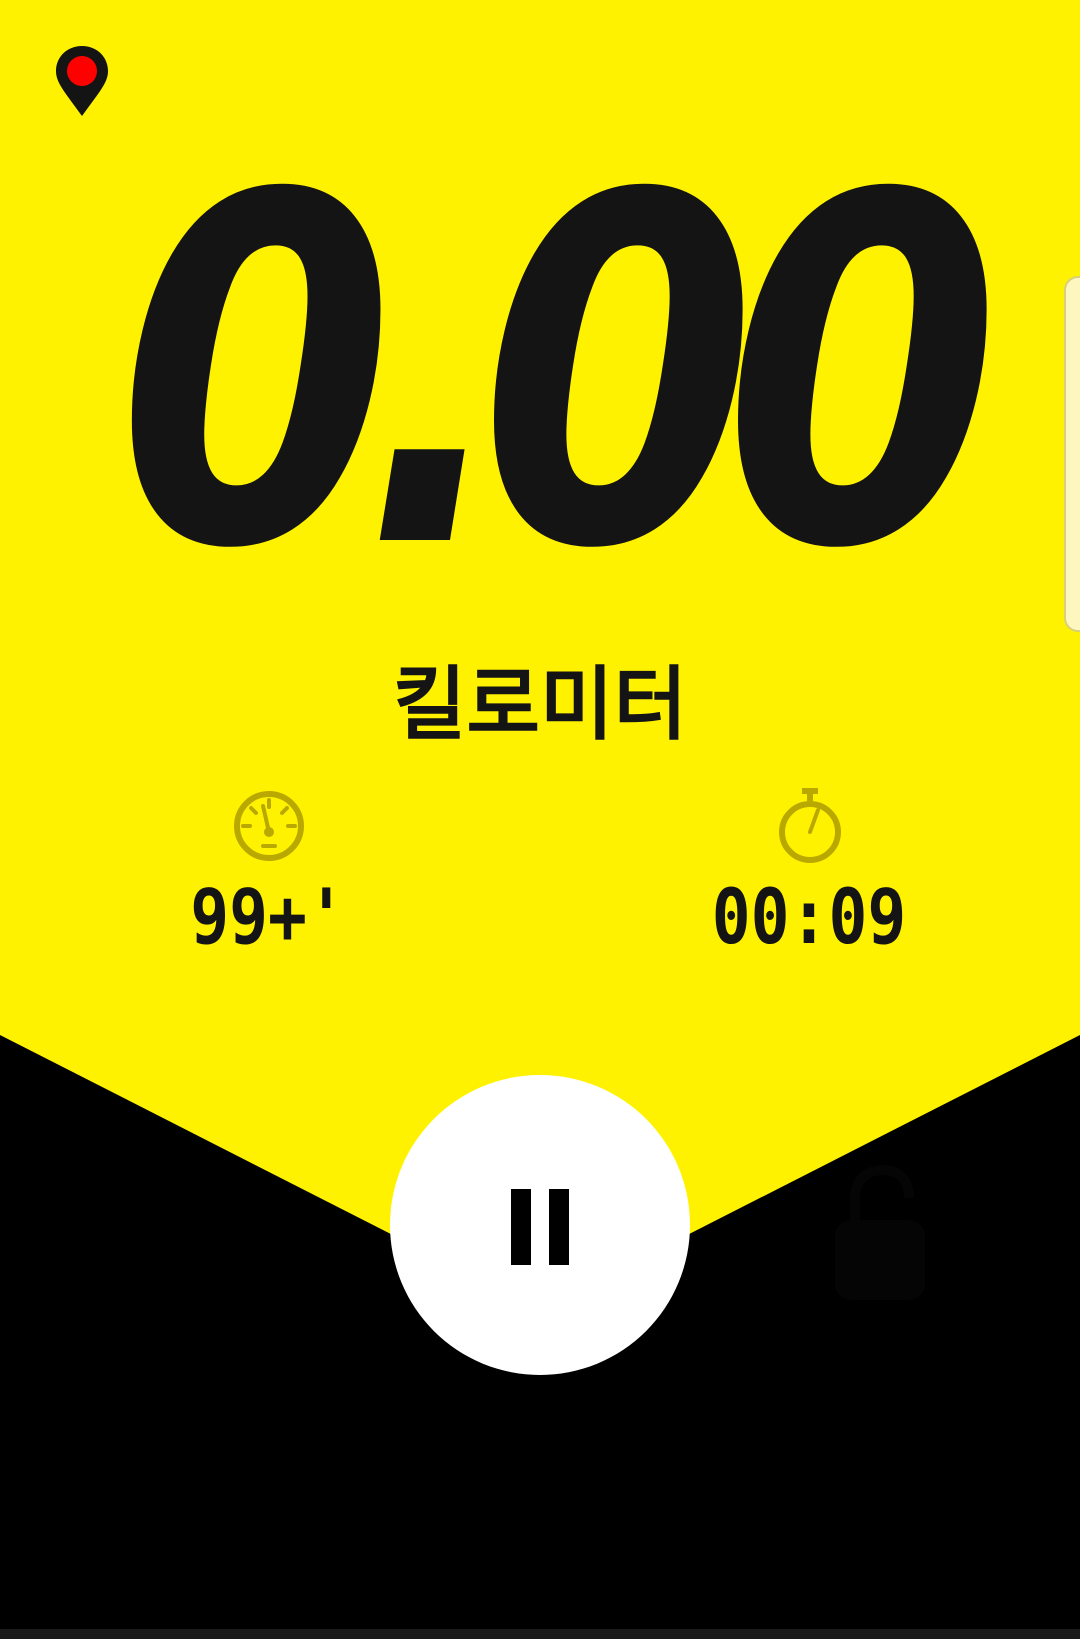  I want to click on elapsed-time-value: 00:09, so click(809, 916).